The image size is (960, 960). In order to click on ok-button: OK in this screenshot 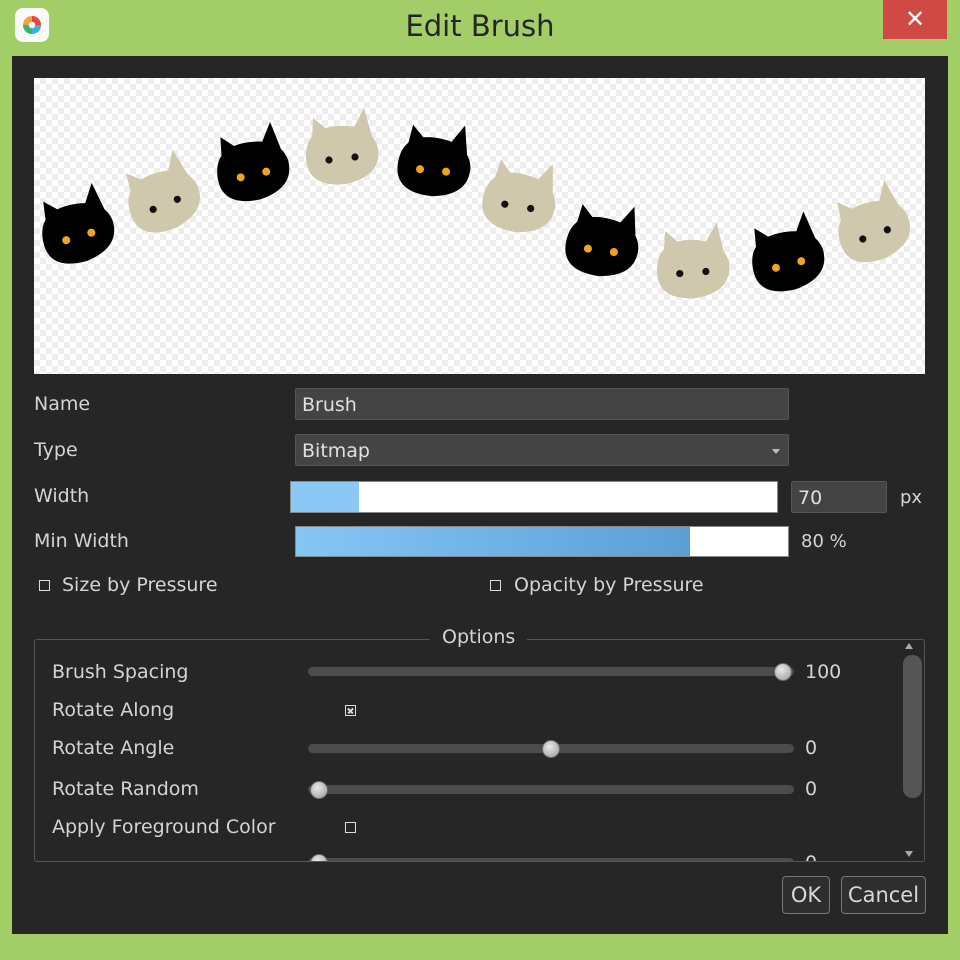, I will do `click(806, 895)`.